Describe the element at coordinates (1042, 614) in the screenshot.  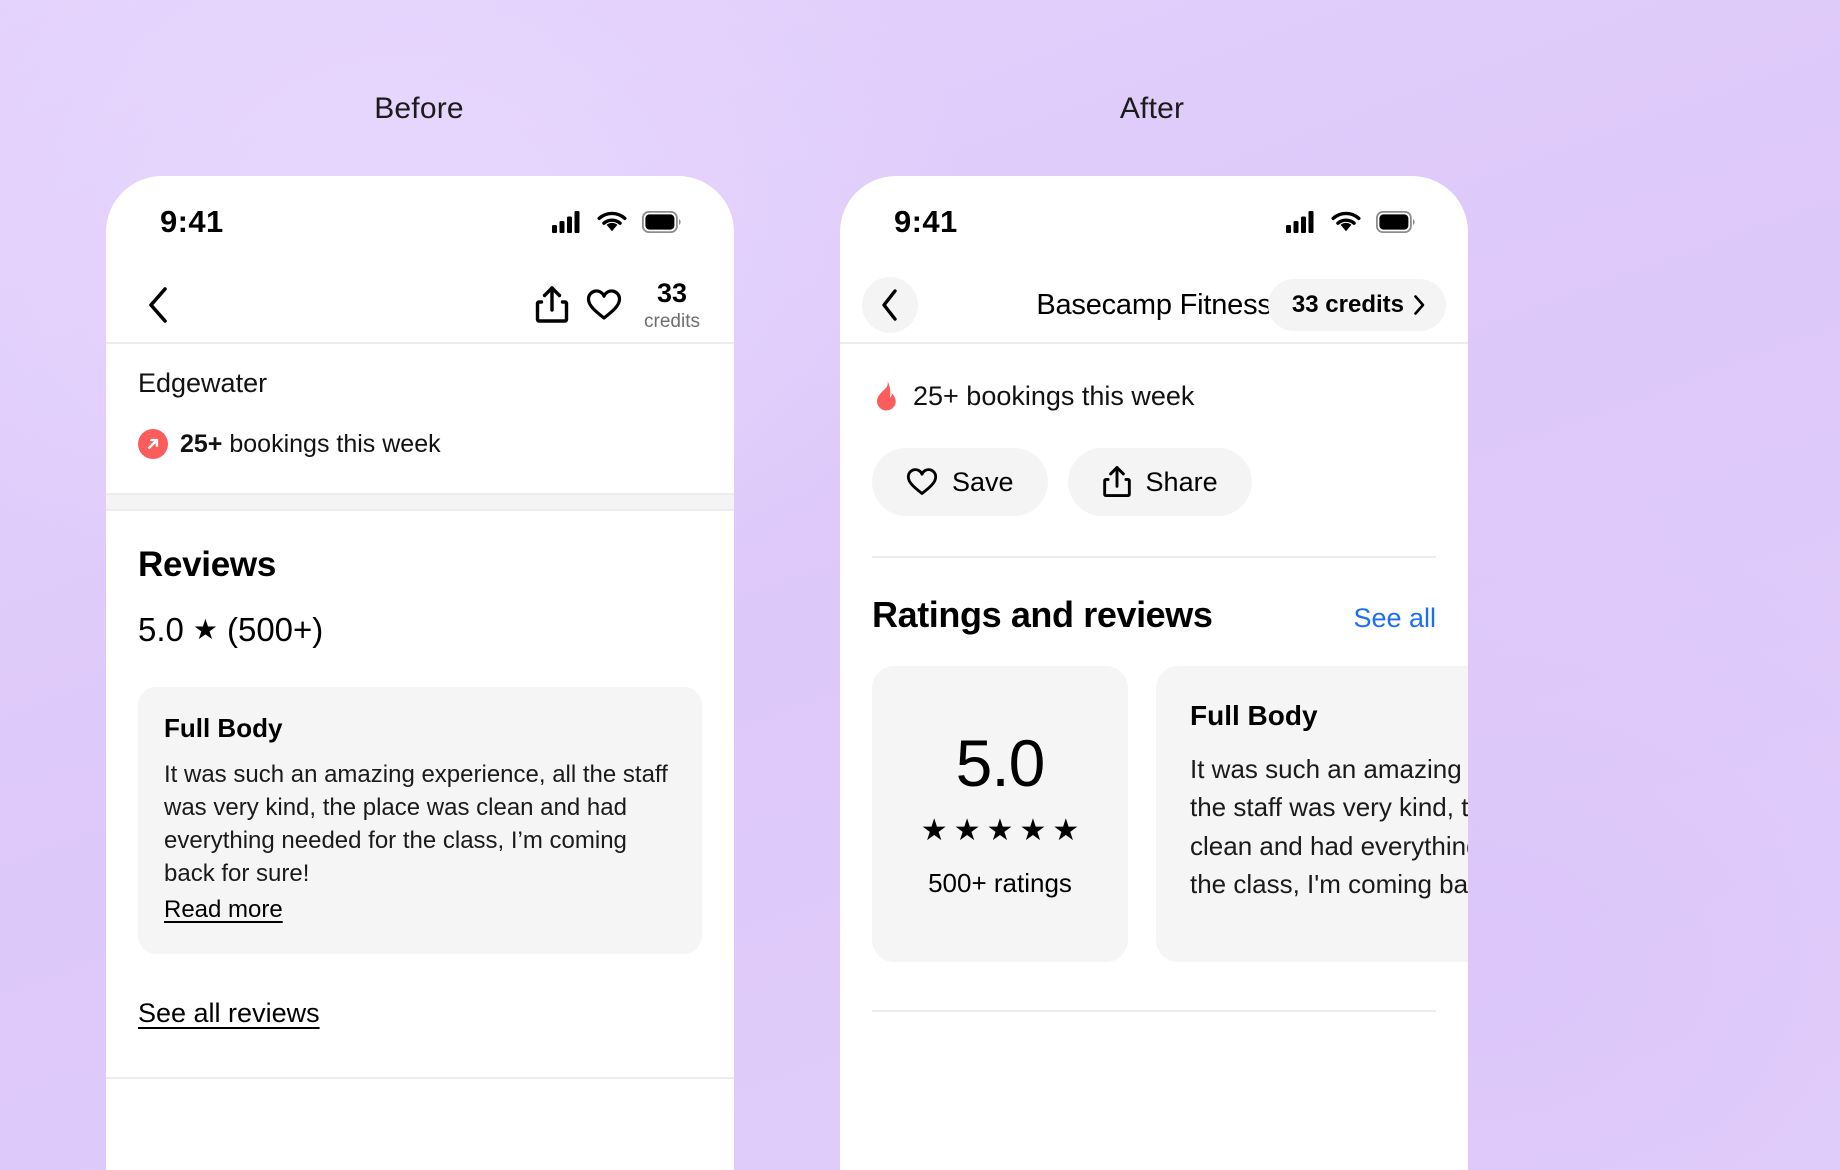
I see `ratings-section-title: Ratings and reviews` at that location.